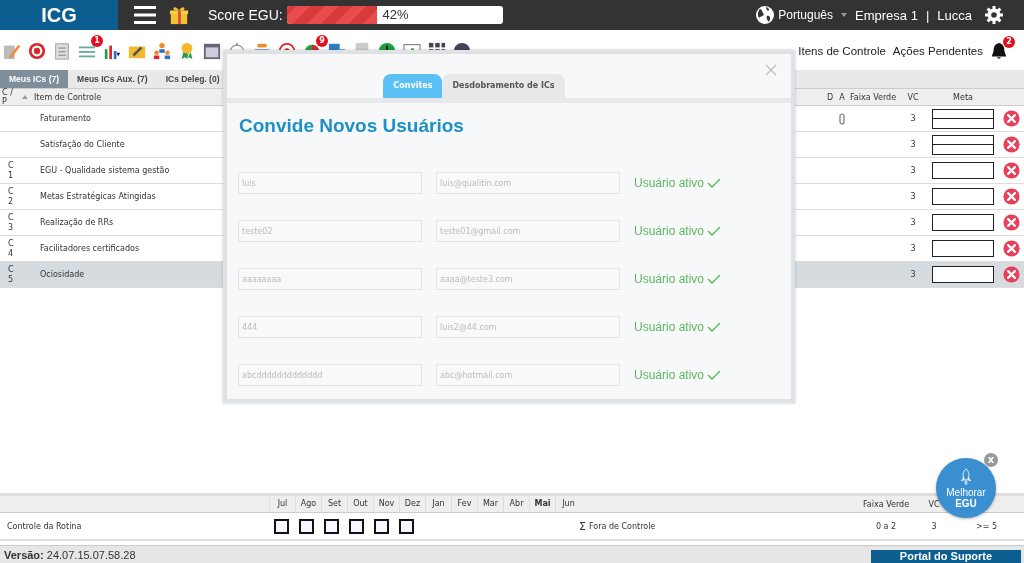 The width and height of the screenshot is (1024, 563). What do you see at coordinates (11, 227) in the screenshot?
I see `cp-code: 3` at bounding box center [11, 227].